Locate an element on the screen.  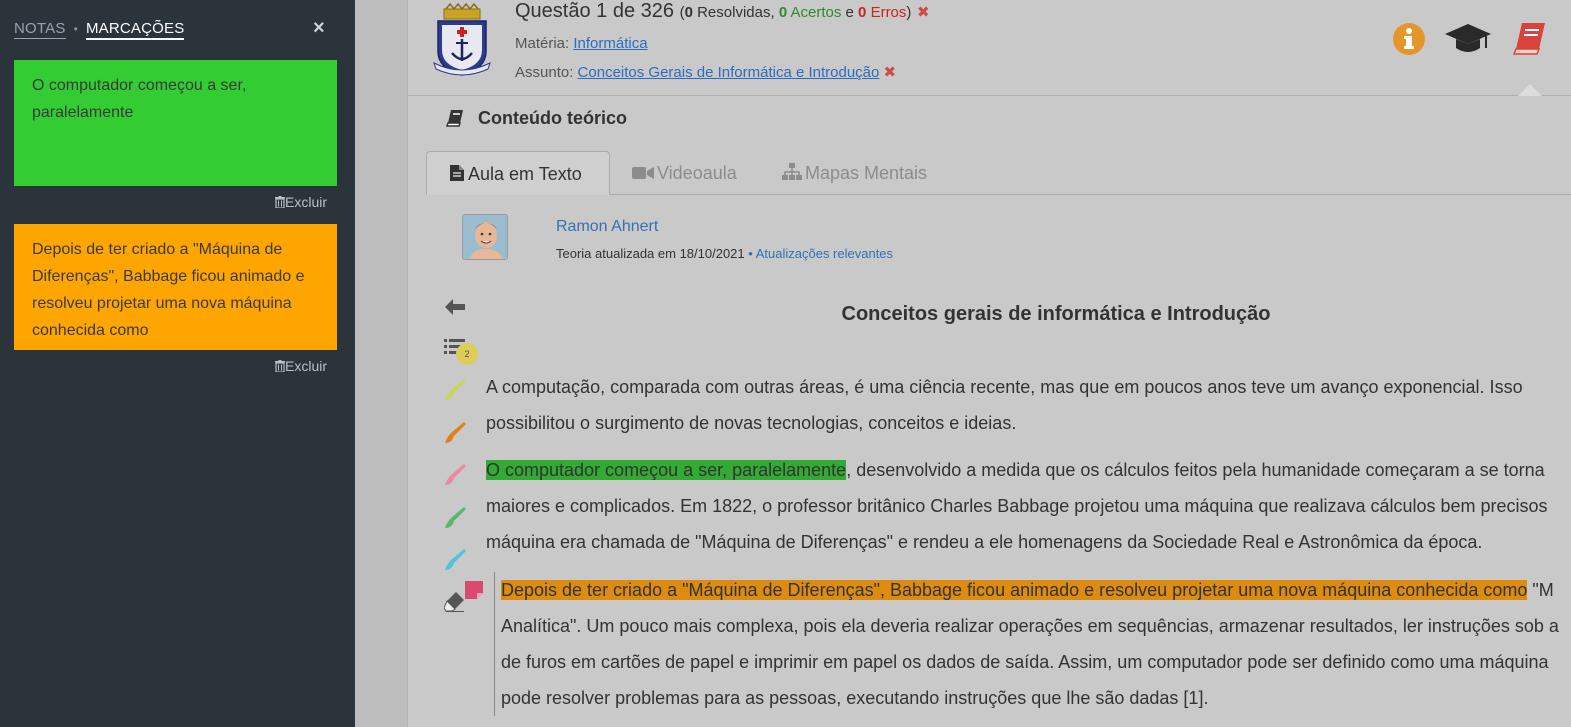
content-tabs: Aula em Texto Videoaula Mapas Mentais is located at coordinates (998, 173).